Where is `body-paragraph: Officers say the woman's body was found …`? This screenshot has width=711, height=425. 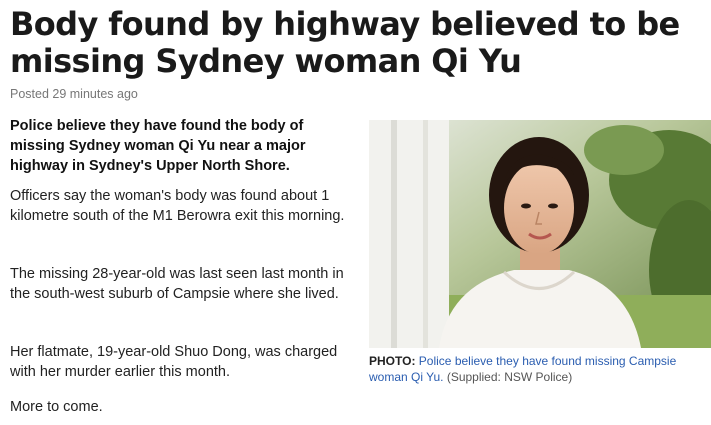 body-paragraph: Officers say the woman's body was found … is located at coordinates (177, 206).